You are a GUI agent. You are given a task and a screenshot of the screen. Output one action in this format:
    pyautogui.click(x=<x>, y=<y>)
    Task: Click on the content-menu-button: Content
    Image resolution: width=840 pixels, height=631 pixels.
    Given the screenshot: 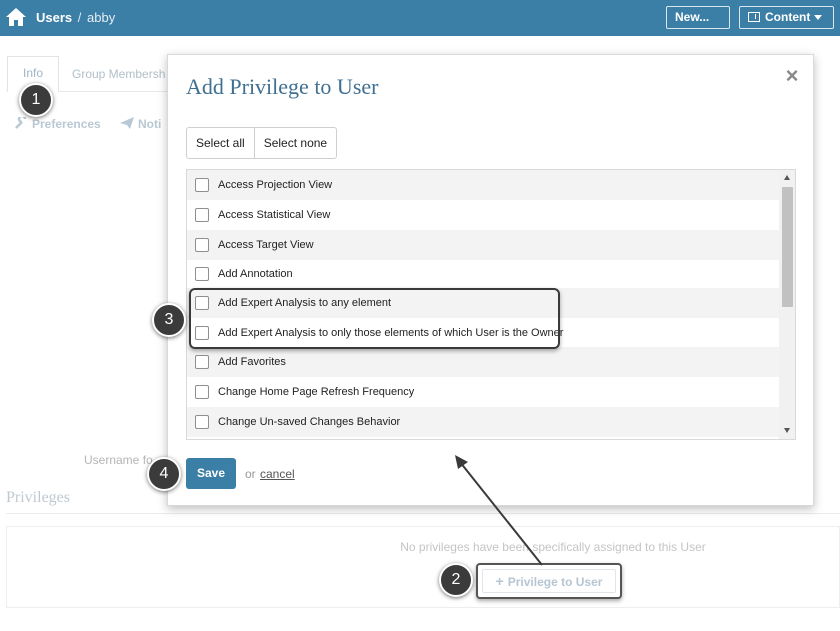 What is the action you would take?
    pyautogui.click(x=786, y=17)
    